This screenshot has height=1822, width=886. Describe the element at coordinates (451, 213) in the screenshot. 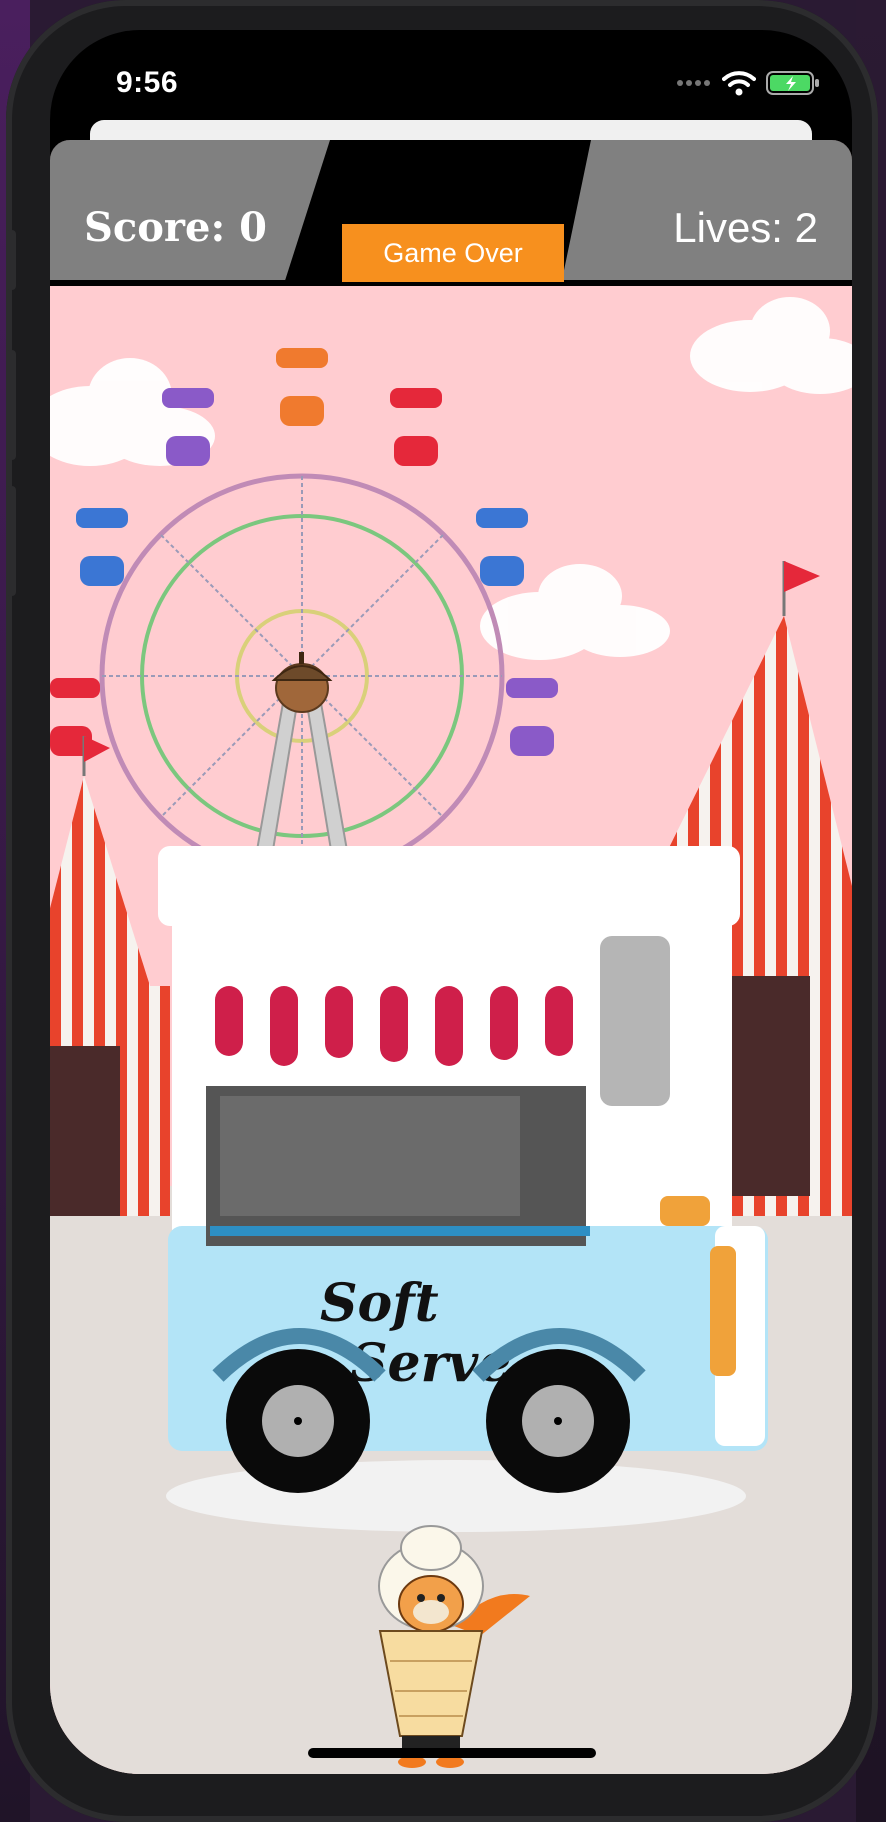

I see `hud-bar: Score: 0 Lives: 2 Game Over` at that location.